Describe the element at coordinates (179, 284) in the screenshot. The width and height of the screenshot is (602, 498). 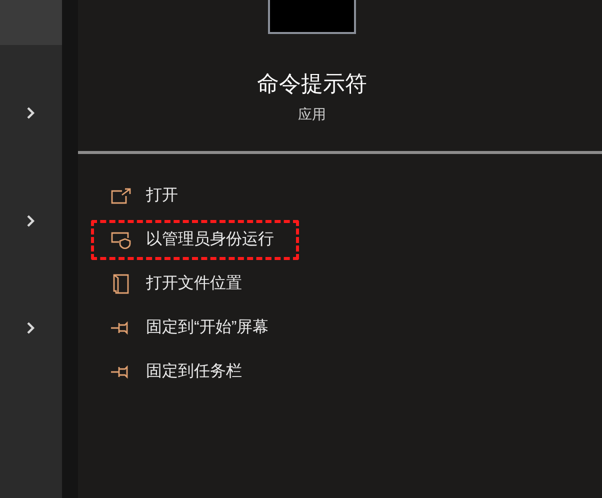
I see `menu-item: 打开文件位置` at that location.